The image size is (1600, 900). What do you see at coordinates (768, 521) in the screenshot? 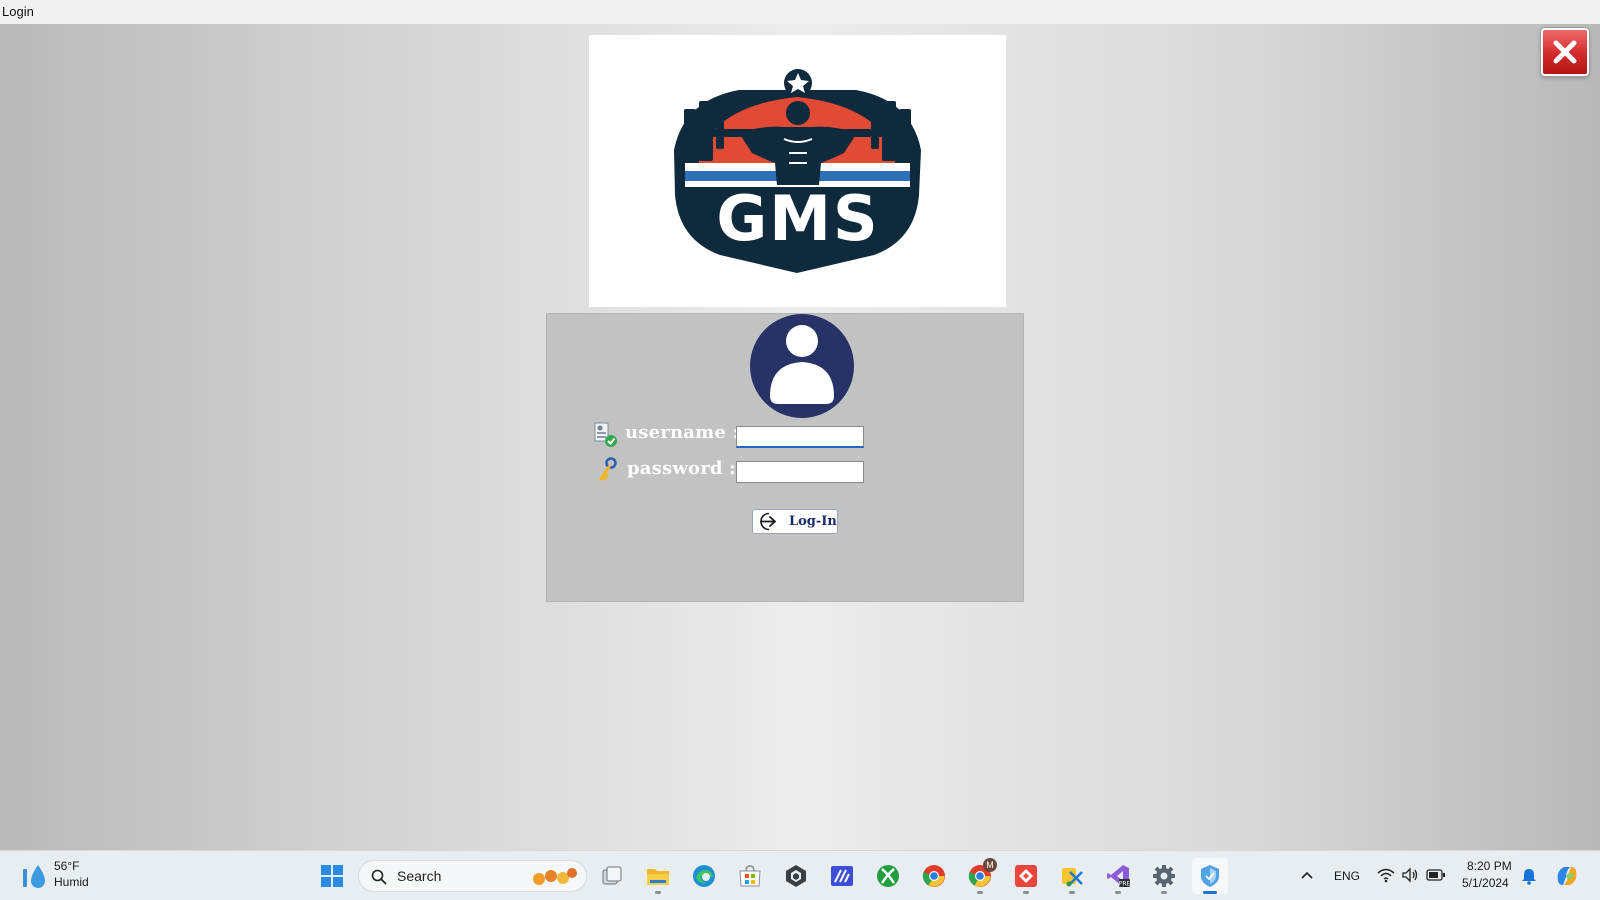
I see `login-arrow-icon` at bounding box center [768, 521].